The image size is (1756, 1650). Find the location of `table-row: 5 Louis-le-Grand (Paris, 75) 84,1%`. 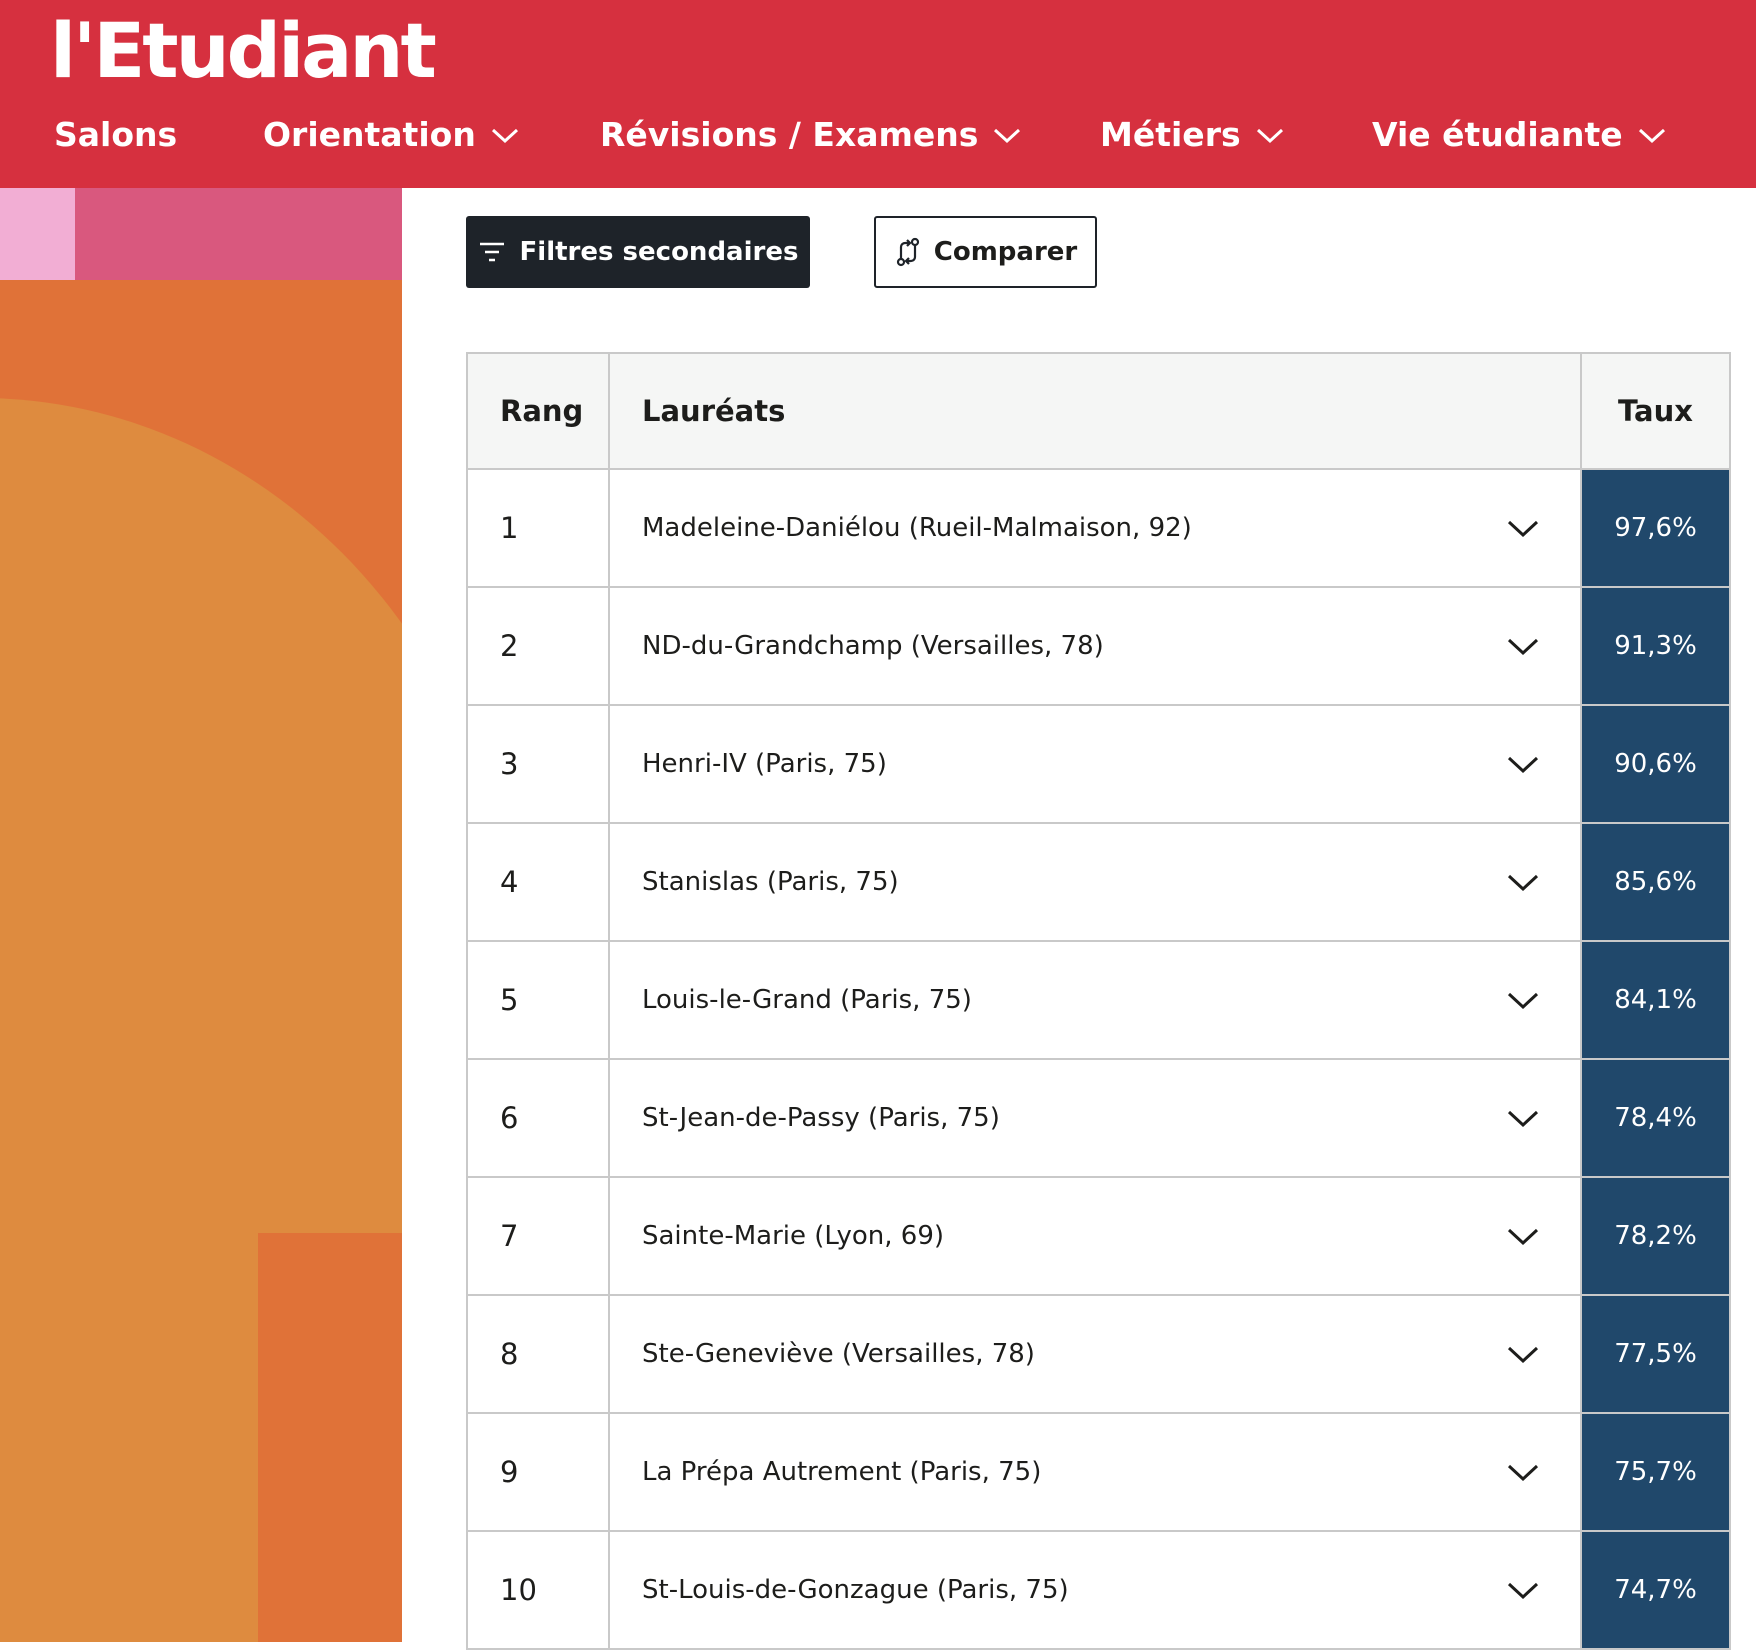

table-row: 5 Louis-le-Grand (Paris, 75) 84,1% is located at coordinates (1098, 1001).